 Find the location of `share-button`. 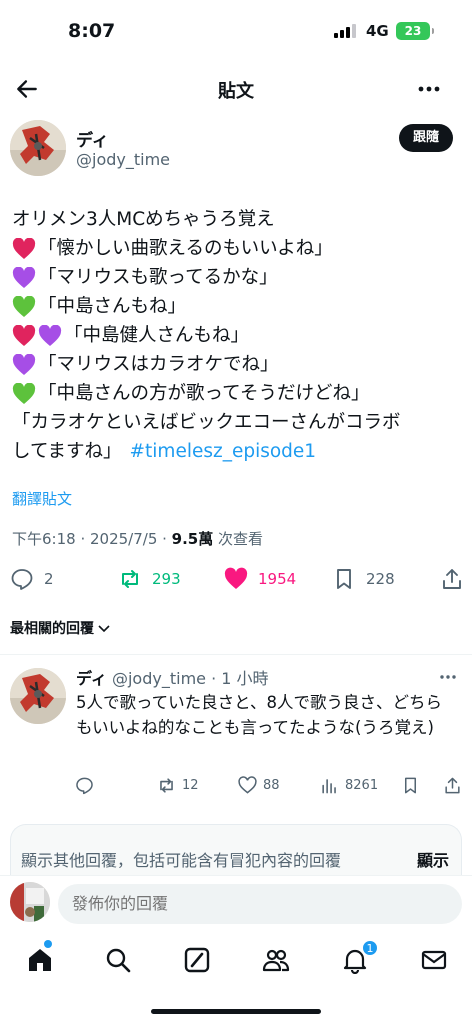

share-button is located at coordinates (452, 579).